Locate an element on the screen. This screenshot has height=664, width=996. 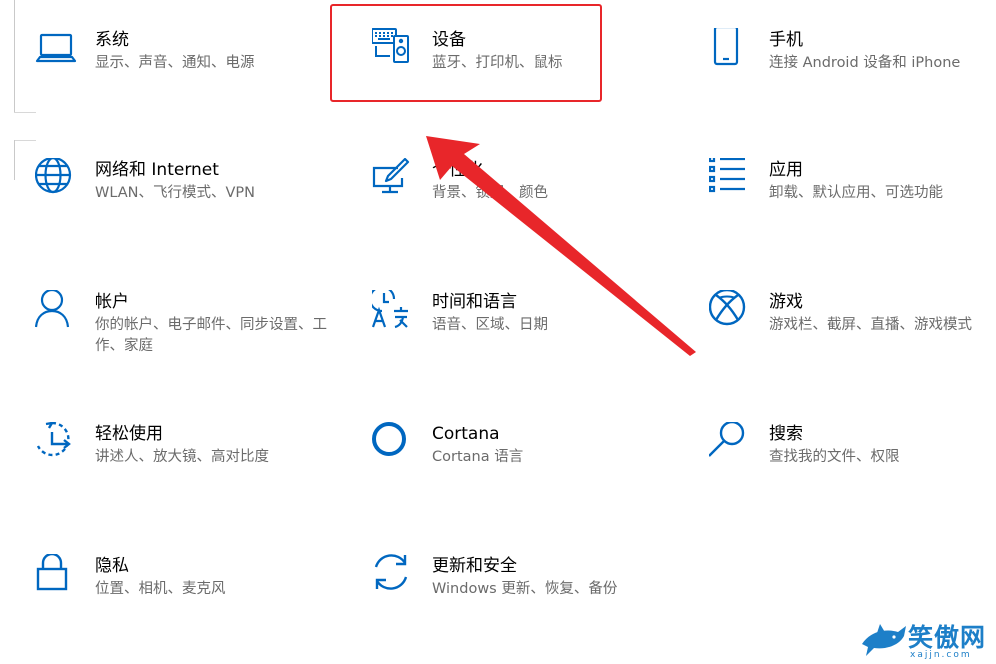
settings-tile-phone: 手机 连接 Android 设备和 iPhone is located at coordinates (852, 83).